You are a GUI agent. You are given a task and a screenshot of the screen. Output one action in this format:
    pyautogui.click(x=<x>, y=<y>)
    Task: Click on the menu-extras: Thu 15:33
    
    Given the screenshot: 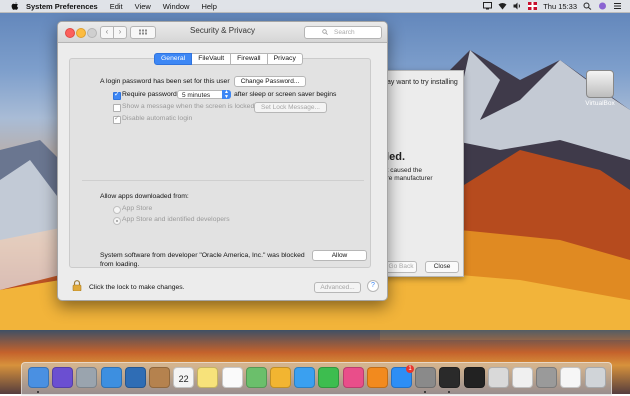 What is the action you would take?
    pyautogui.click(x=552, y=6)
    